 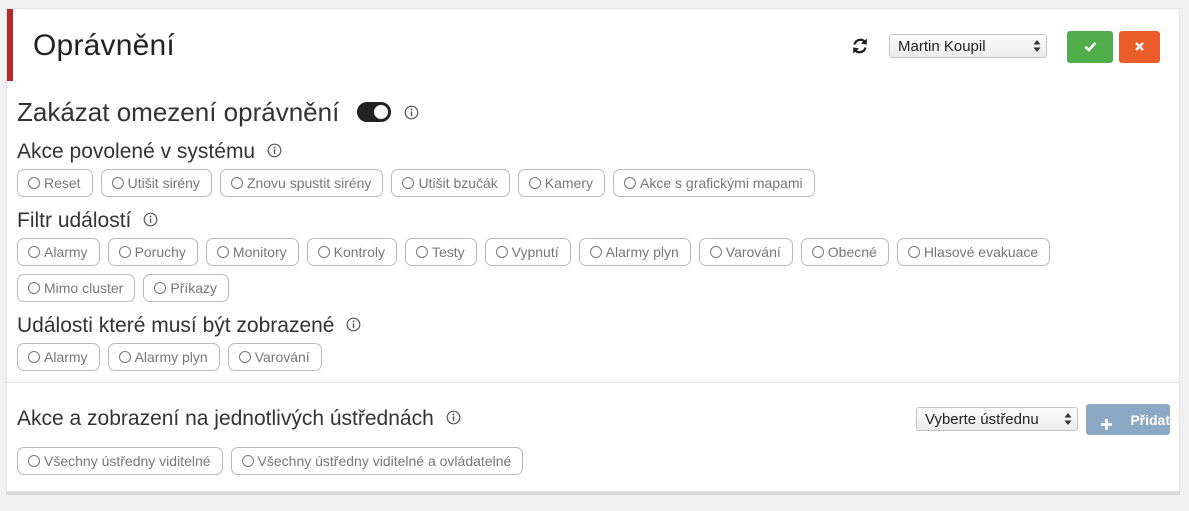 I want to click on event-filter-disablements: Vypnutí, so click(x=527, y=252).